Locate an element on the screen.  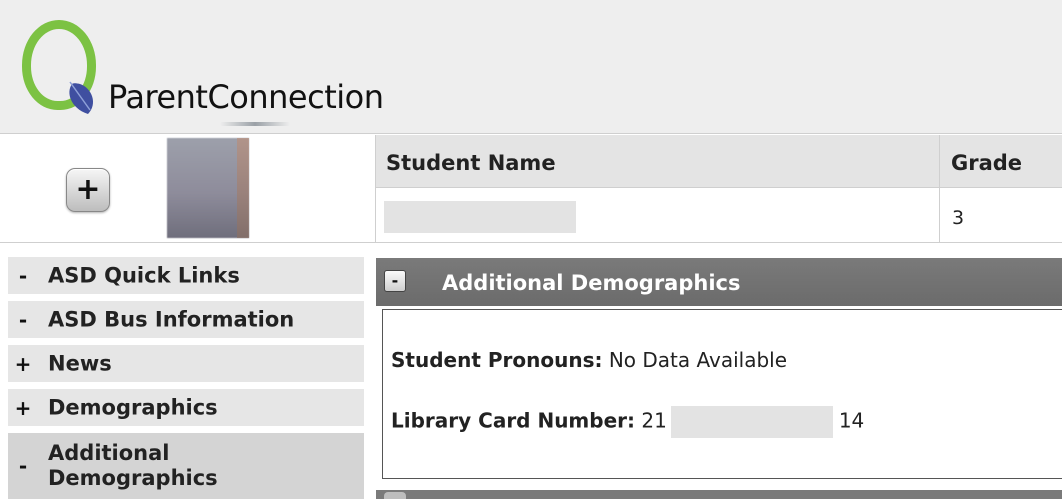
parentconnection-logo: ParentConnection is located at coordinates (230, 71).